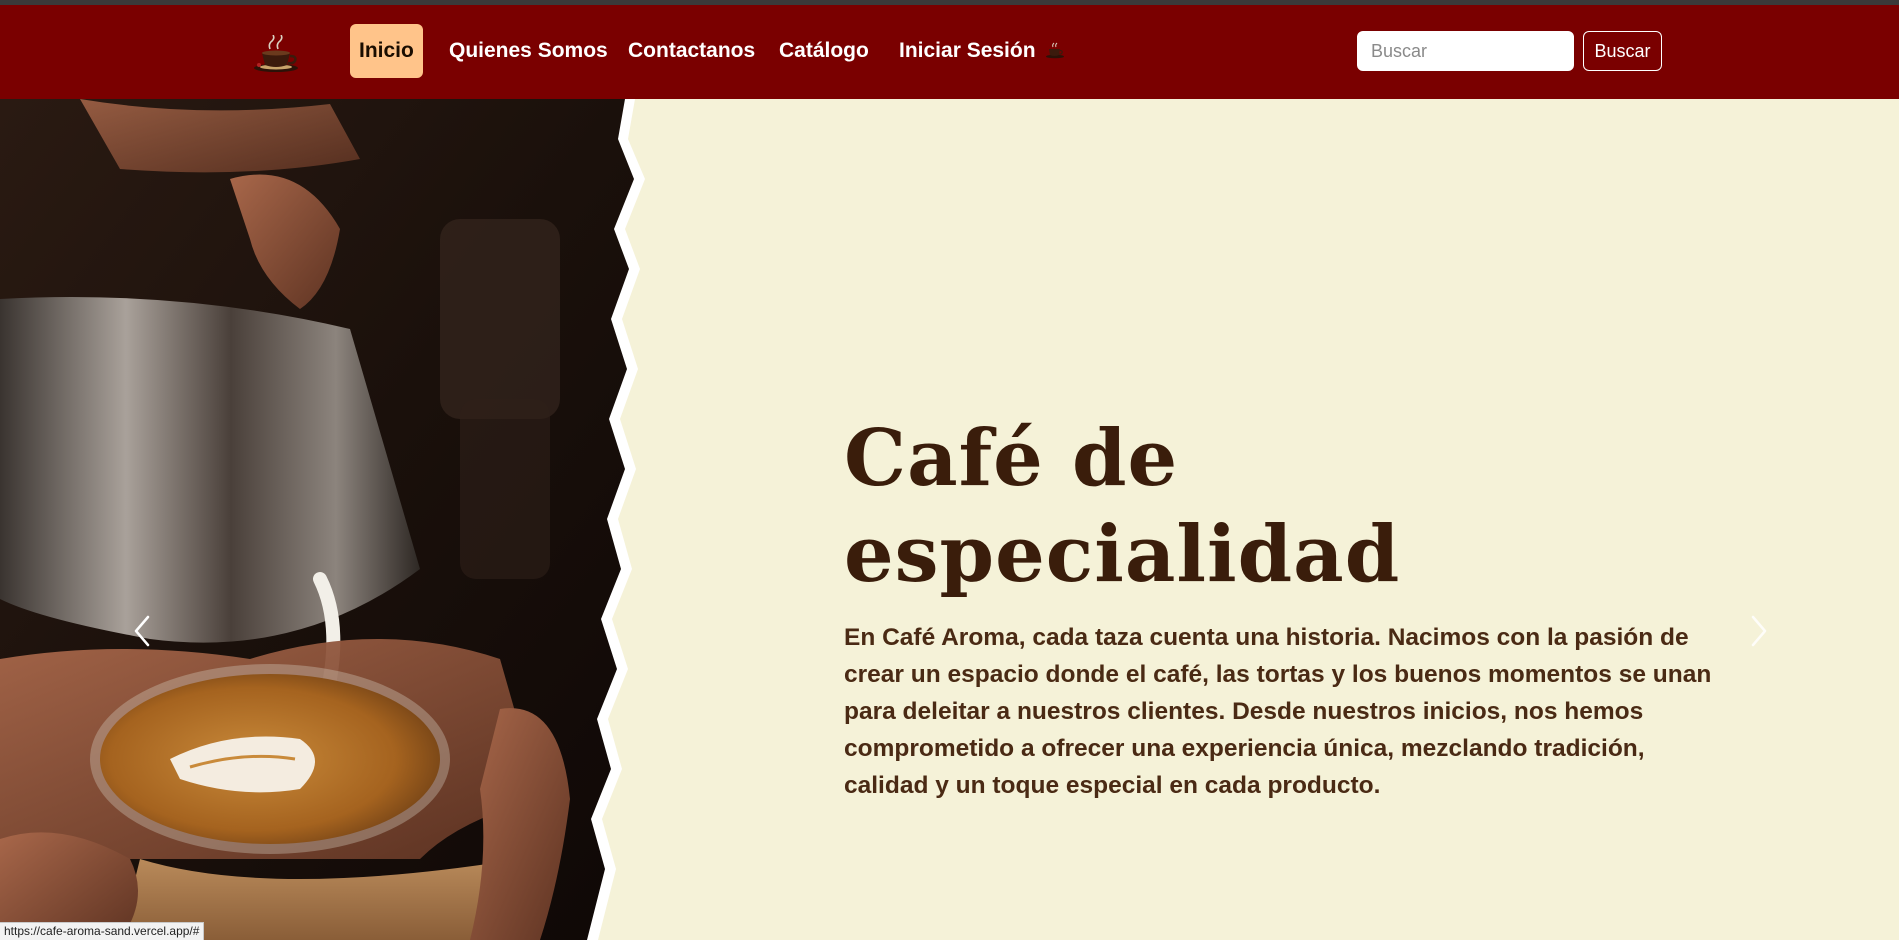 The height and width of the screenshot is (940, 1899). Describe the element at coordinates (1011, 458) in the screenshot. I see `hero-title-line1: Café de` at that location.